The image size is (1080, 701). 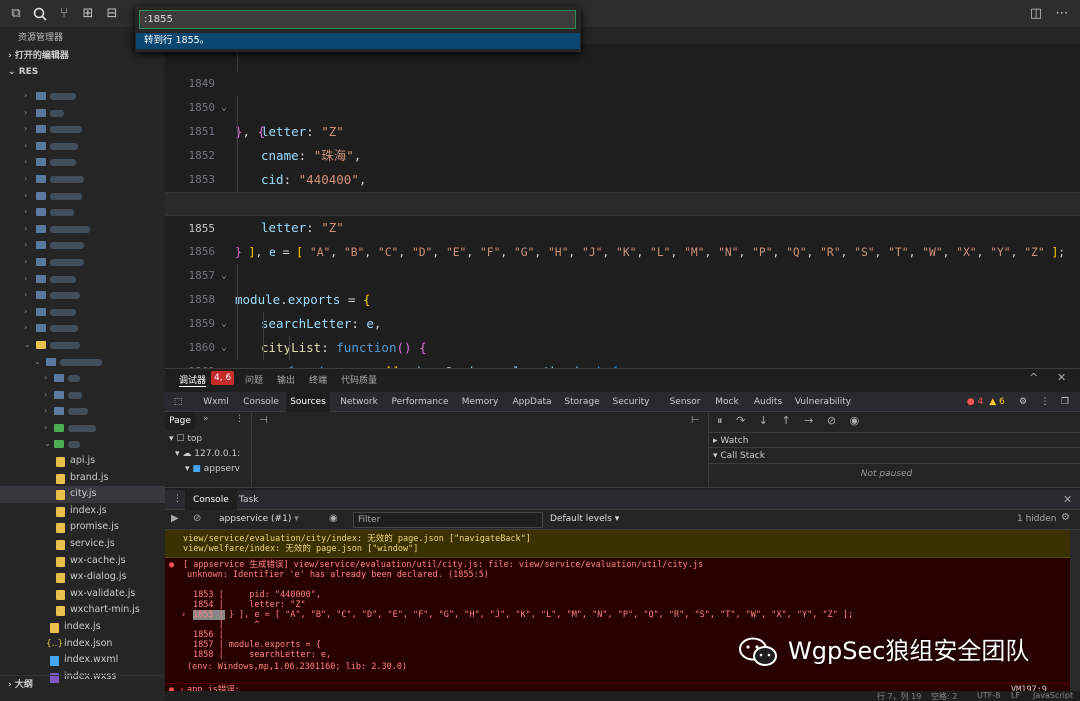 I want to click on step-icon: →, so click(x=808, y=420).